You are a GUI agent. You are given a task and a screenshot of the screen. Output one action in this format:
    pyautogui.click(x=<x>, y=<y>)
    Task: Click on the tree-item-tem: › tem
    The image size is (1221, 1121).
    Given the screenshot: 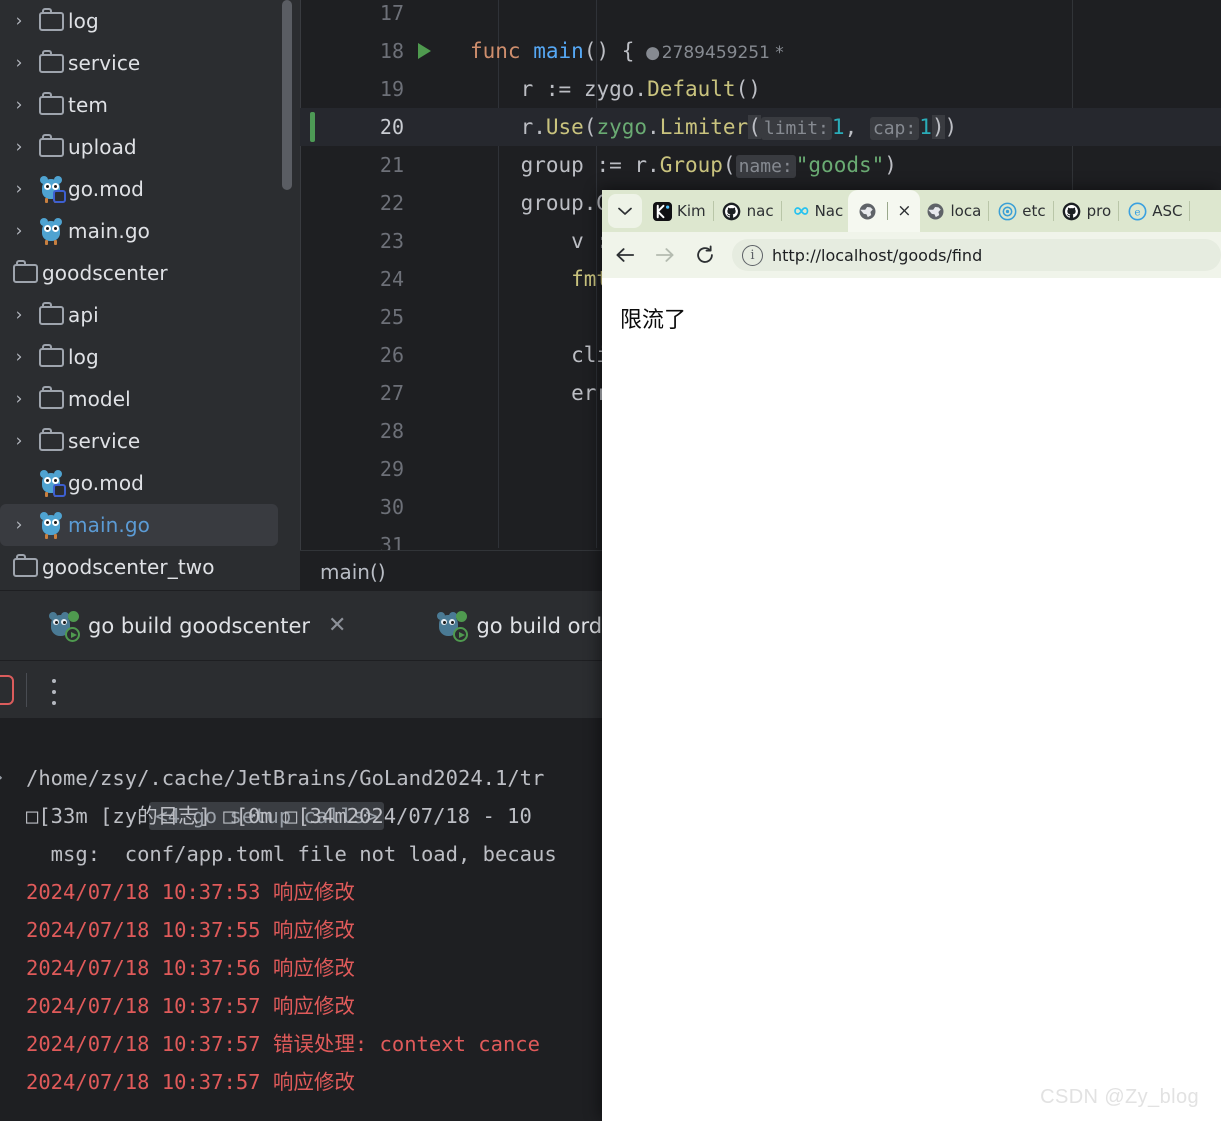 What is the action you would take?
    pyautogui.click(x=150, y=105)
    